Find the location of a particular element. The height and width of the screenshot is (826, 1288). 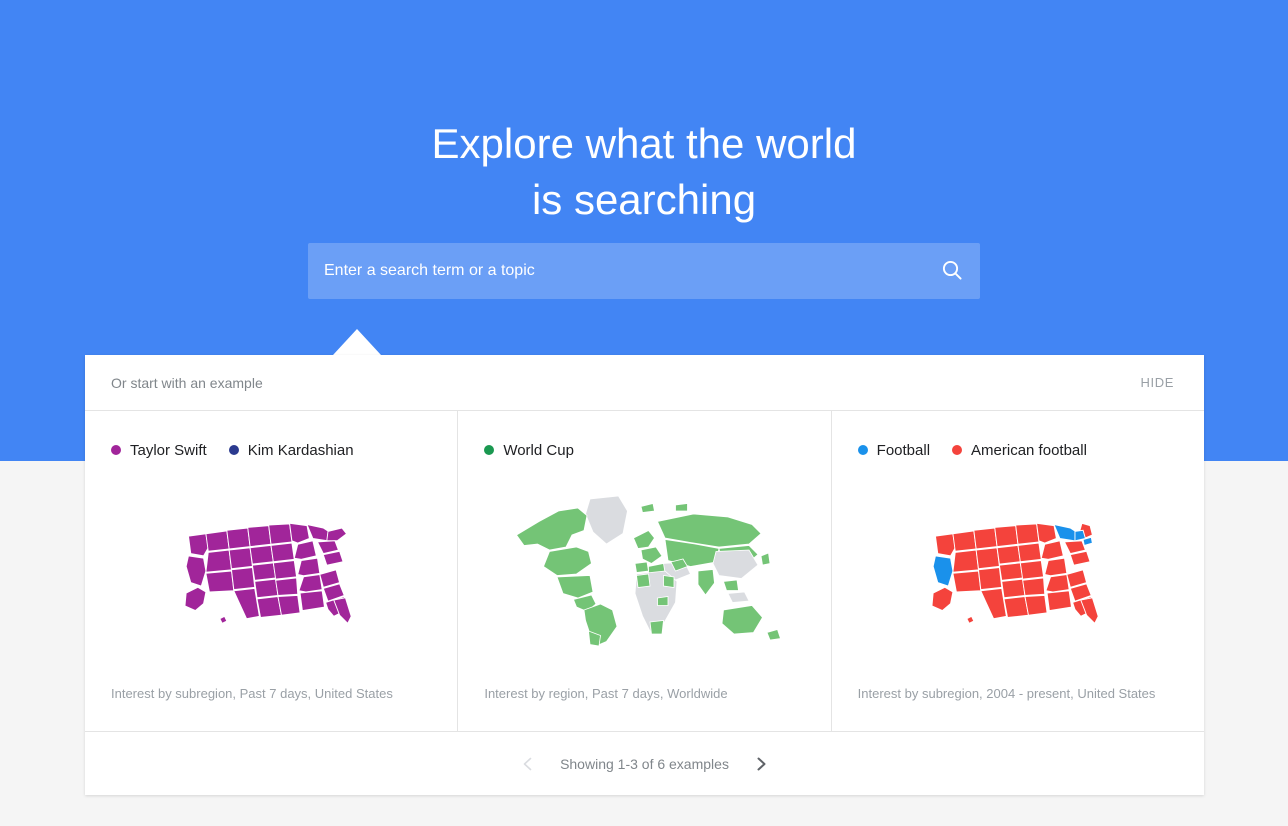

examples-panel-label: Or start with an example is located at coordinates (187, 382).